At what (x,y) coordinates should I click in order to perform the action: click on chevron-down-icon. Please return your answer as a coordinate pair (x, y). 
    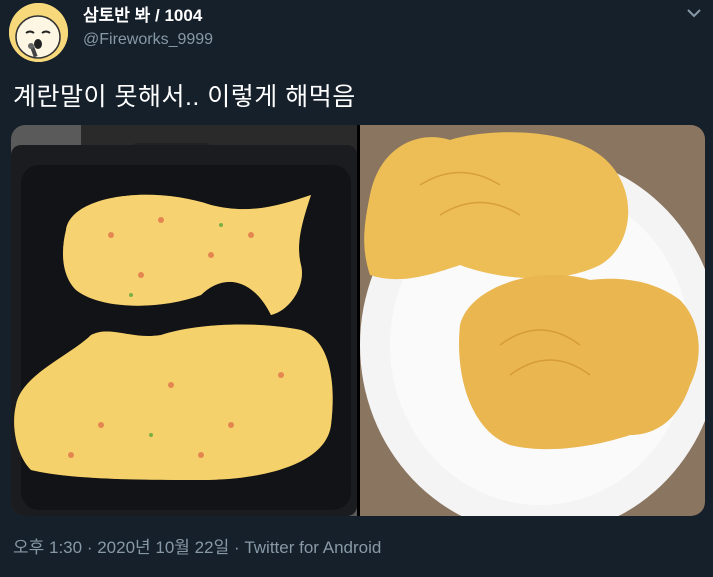
    Looking at the image, I should click on (694, 13).